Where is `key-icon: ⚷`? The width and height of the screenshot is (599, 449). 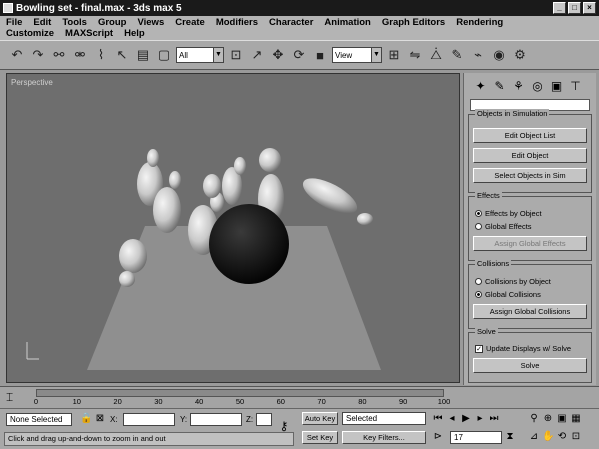 key-icon: ⚷ is located at coordinates (284, 426).